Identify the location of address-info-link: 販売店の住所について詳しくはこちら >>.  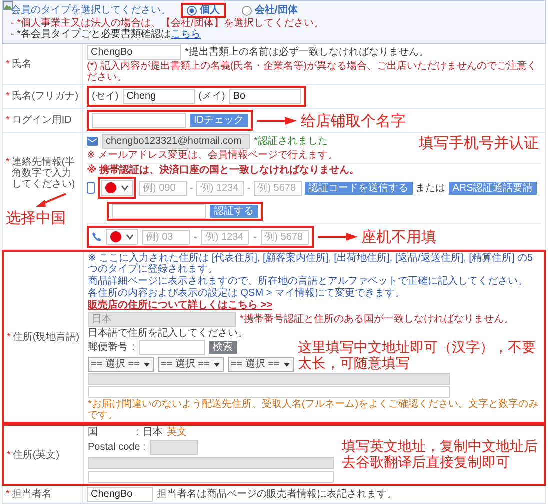
(180, 305).